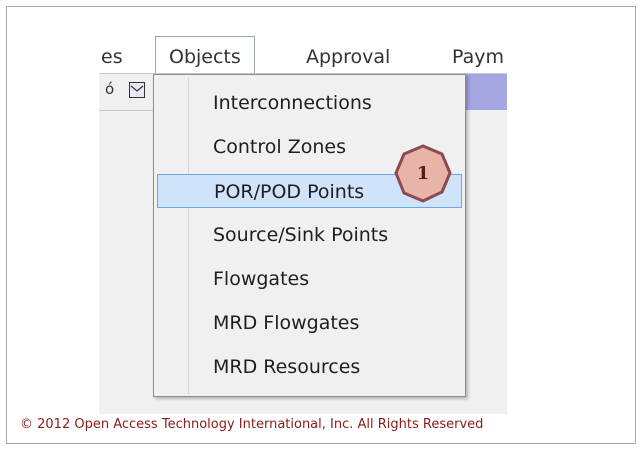 The width and height of the screenshot is (644, 451). What do you see at coordinates (205, 54) in the screenshot?
I see `menu-item-objects: Objects` at bounding box center [205, 54].